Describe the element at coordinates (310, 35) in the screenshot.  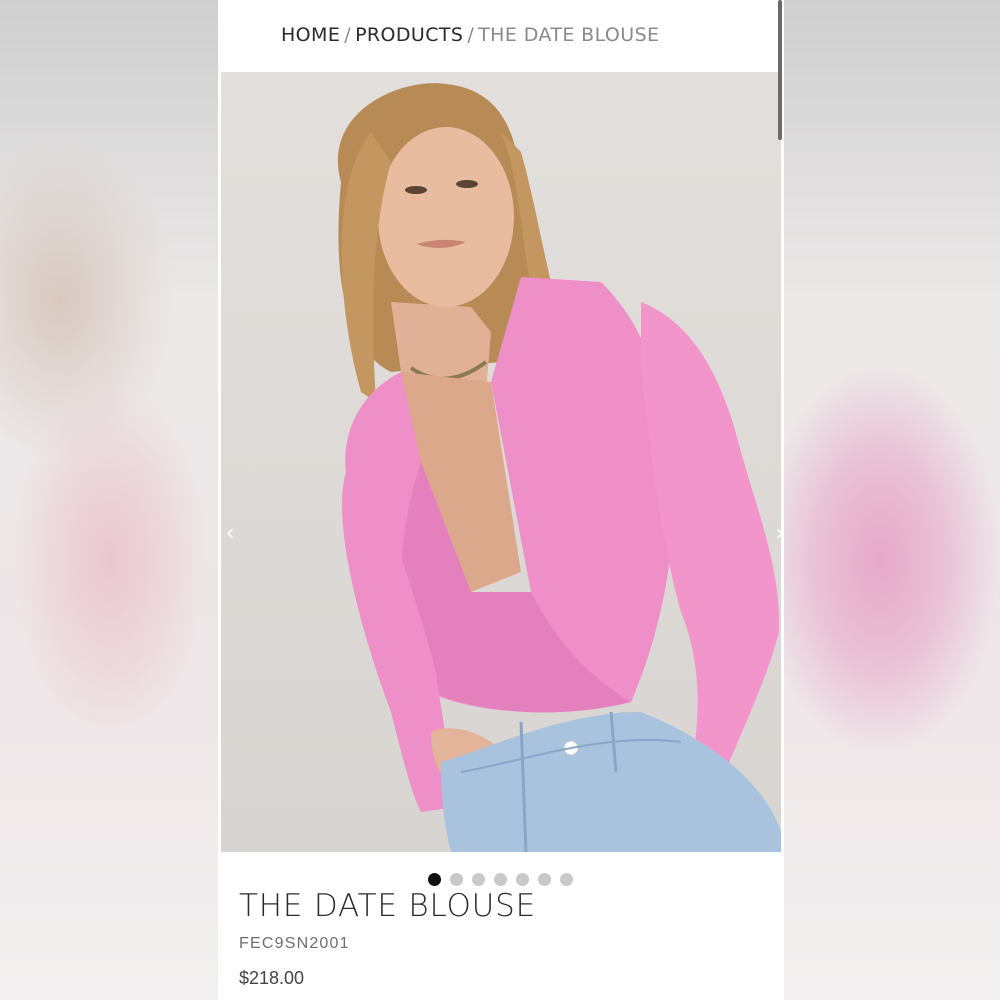
I see `breadcrumb-home-link: HOME` at that location.